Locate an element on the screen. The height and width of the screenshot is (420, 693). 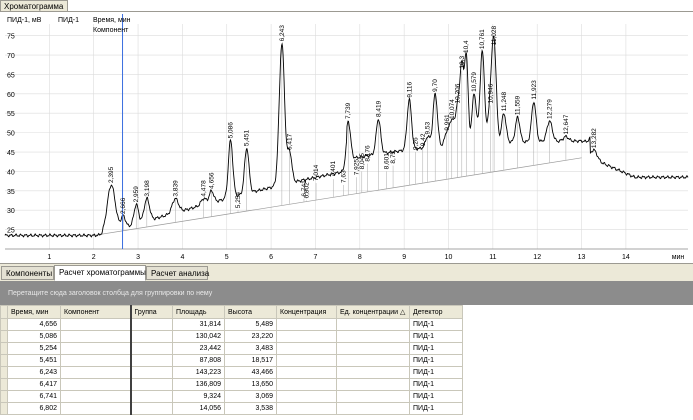
col-header-component: Компонент is located at coordinates (95, 312).